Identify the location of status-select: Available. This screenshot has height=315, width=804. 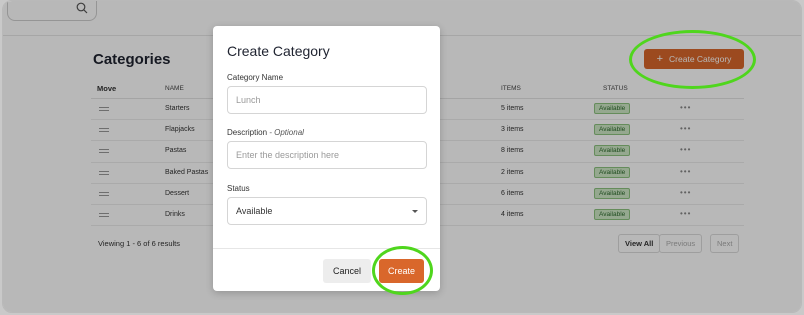
(327, 211).